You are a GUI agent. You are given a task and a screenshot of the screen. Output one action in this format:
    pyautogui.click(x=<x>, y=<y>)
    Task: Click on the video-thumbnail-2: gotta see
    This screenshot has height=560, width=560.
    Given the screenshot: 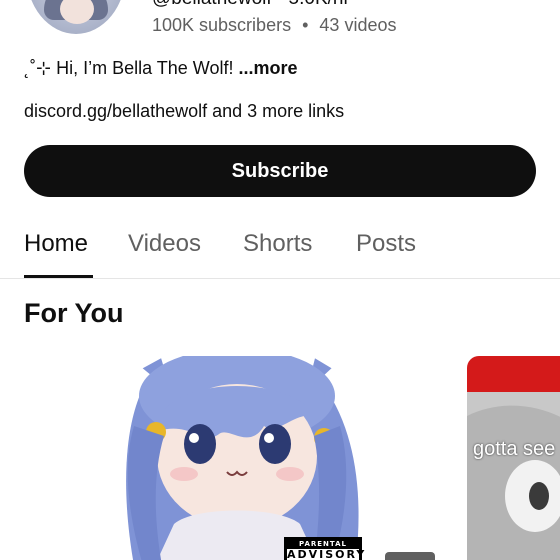 What is the action you would take?
    pyautogui.click(x=513, y=458)
    